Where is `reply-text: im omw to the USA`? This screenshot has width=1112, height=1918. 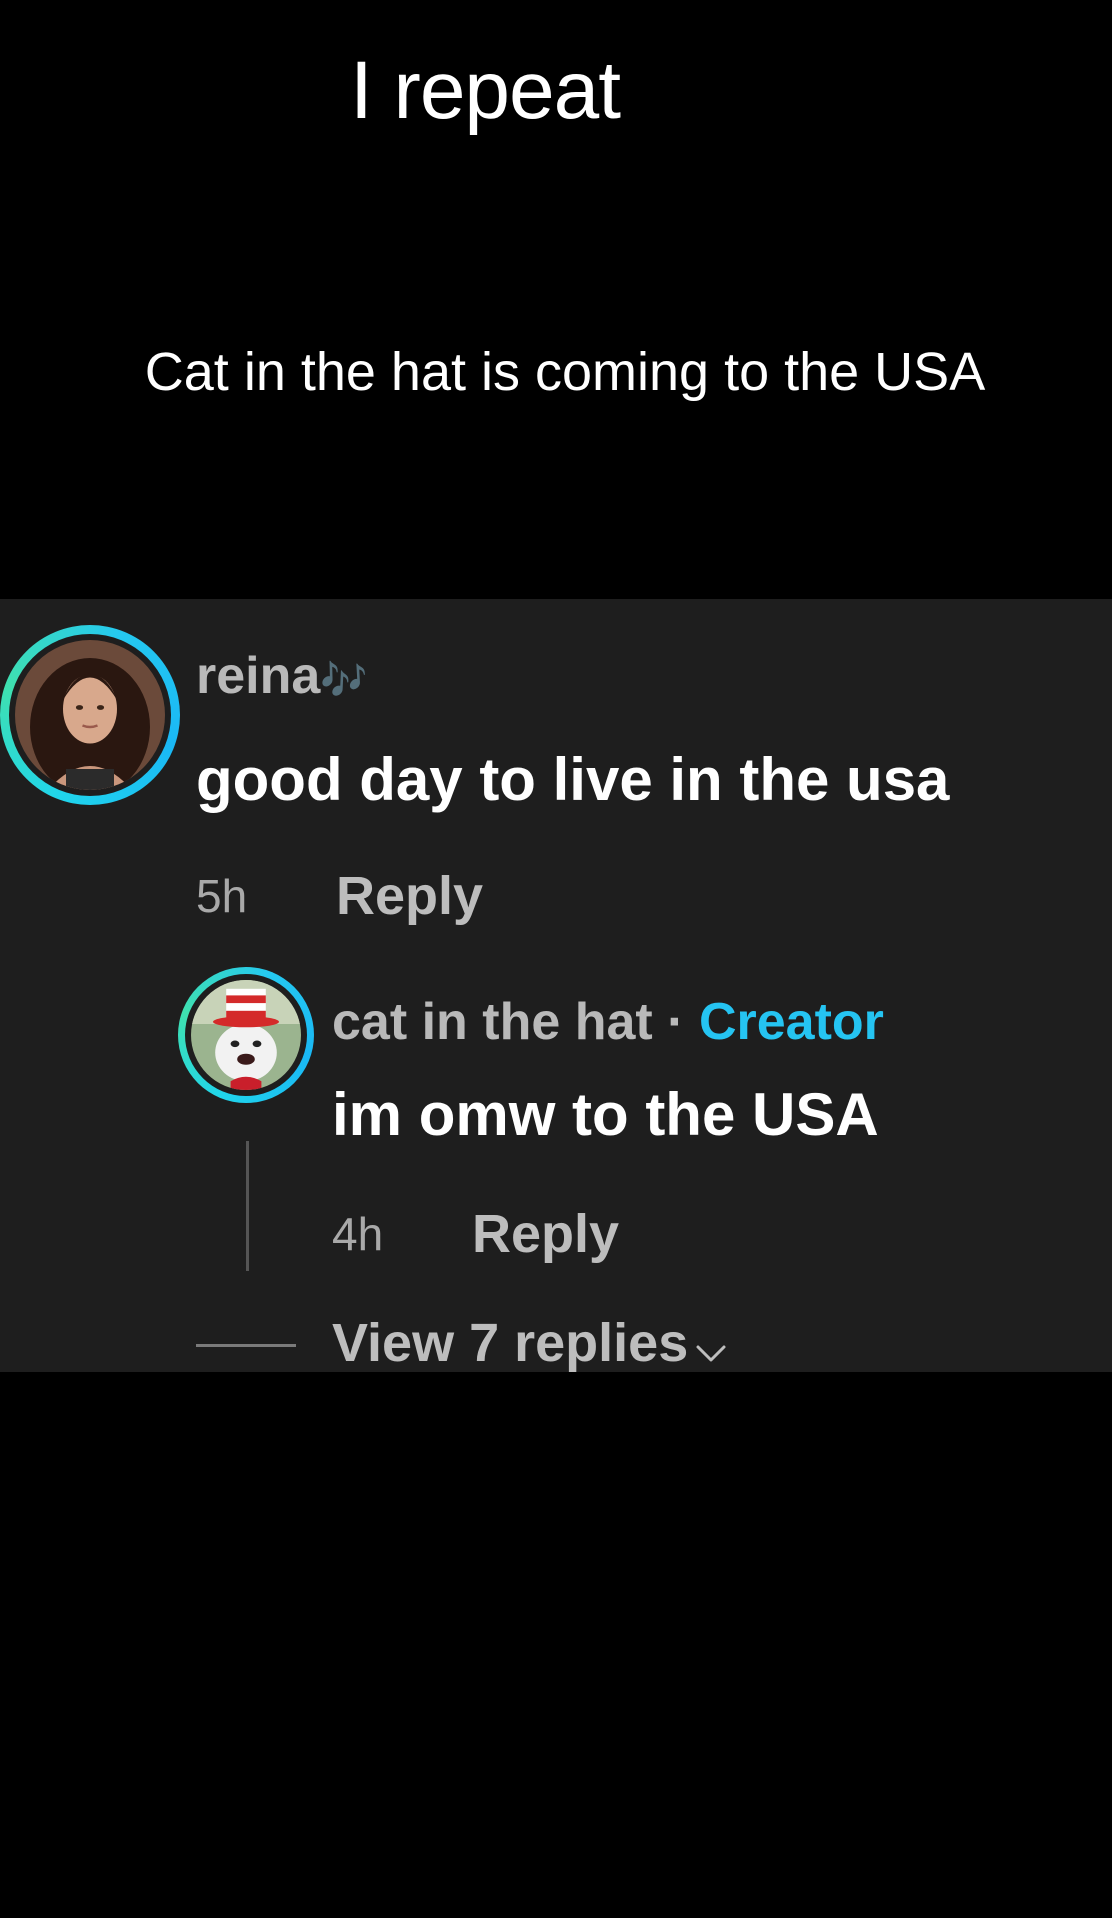
reply-text: im omw to the USA is located at coordinates (605, 1114).